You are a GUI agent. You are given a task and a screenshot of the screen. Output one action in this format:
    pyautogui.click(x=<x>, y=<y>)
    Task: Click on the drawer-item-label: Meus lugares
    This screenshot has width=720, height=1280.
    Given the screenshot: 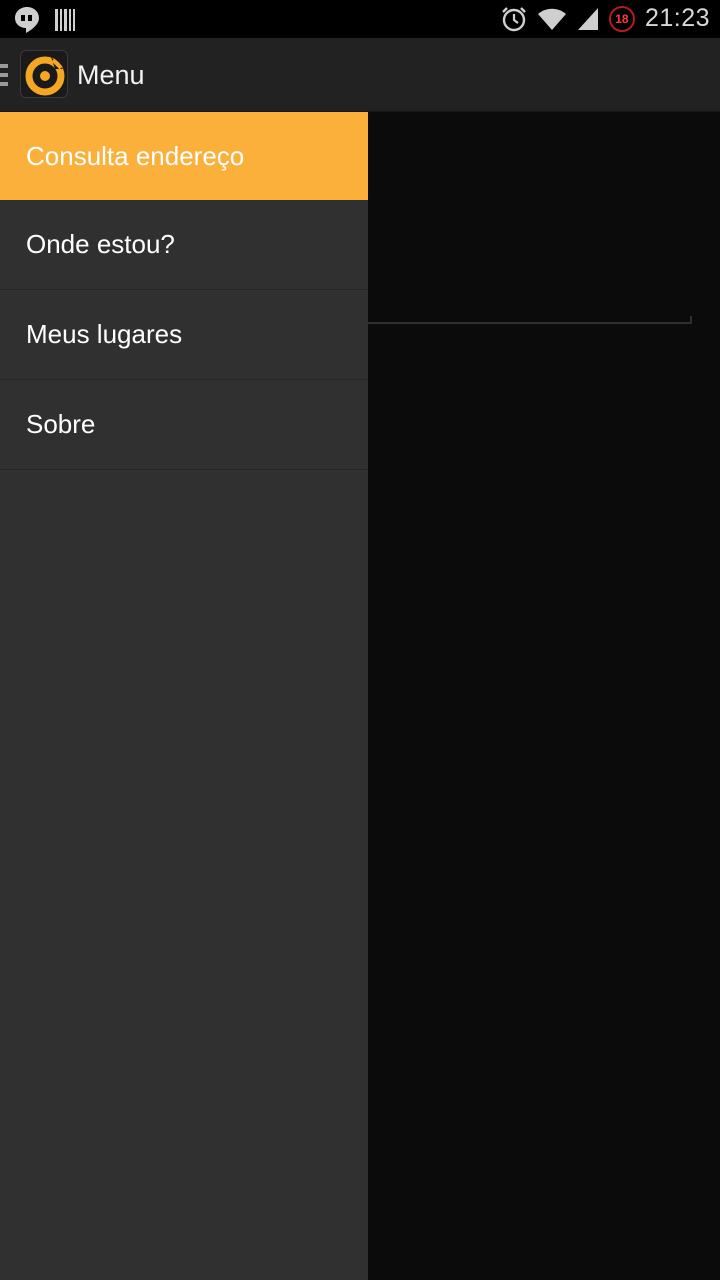 What is the action you would take?
    pyautogui.click(x=104, y=334)
    